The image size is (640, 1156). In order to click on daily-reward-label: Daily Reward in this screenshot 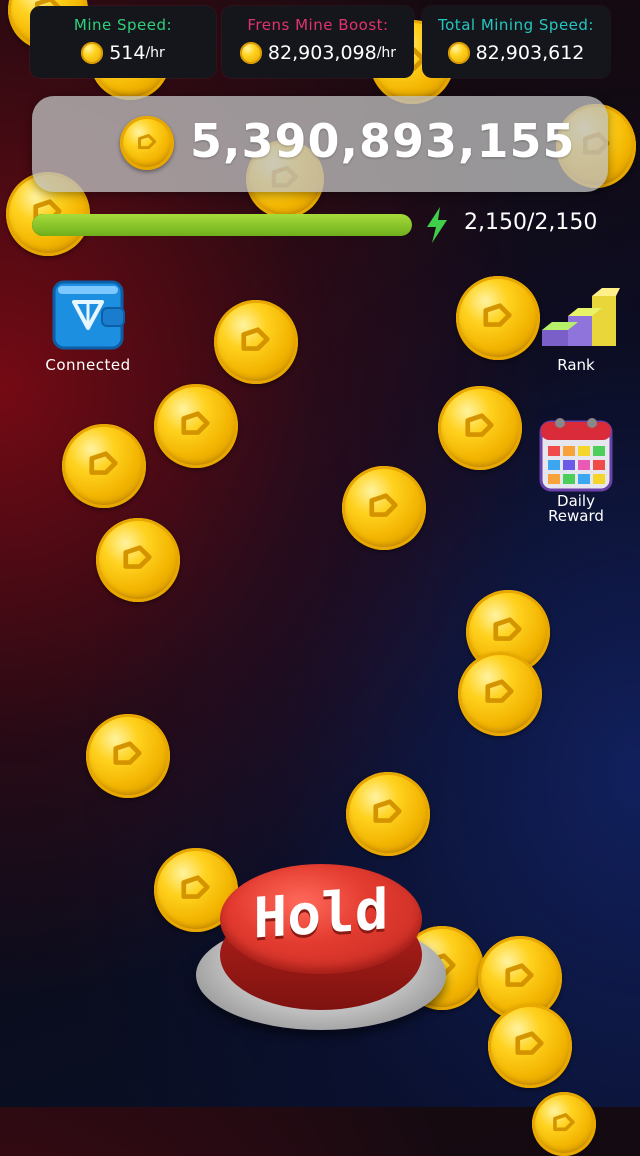, I will do `click(576, 509)`.